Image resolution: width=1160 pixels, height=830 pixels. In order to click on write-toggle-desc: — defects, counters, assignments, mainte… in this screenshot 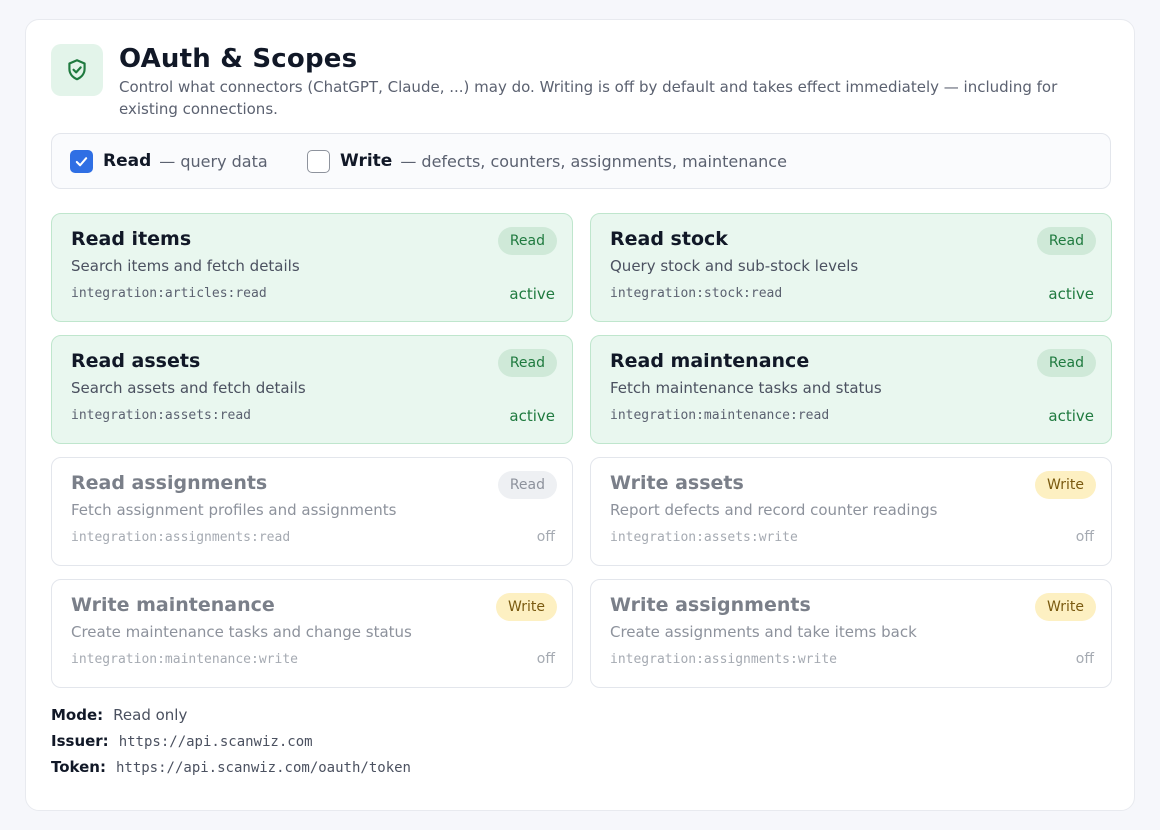, I will do `click(593, 161)`.